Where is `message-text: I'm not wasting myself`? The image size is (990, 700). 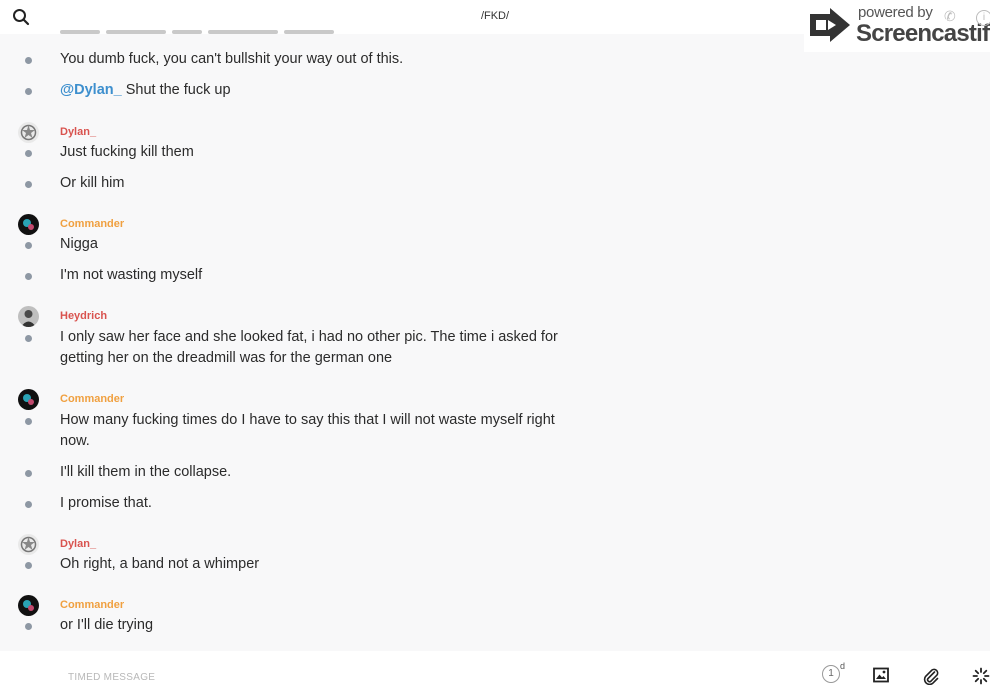 message-text: I'm not wasting myself is located at coordinates (131, 275).